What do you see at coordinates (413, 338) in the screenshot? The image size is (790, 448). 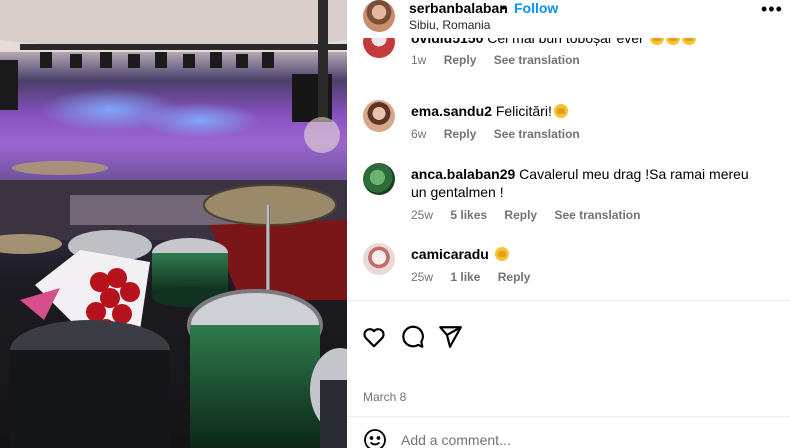 I see `comment-bubble-icon` at bounding box center [413, 338].